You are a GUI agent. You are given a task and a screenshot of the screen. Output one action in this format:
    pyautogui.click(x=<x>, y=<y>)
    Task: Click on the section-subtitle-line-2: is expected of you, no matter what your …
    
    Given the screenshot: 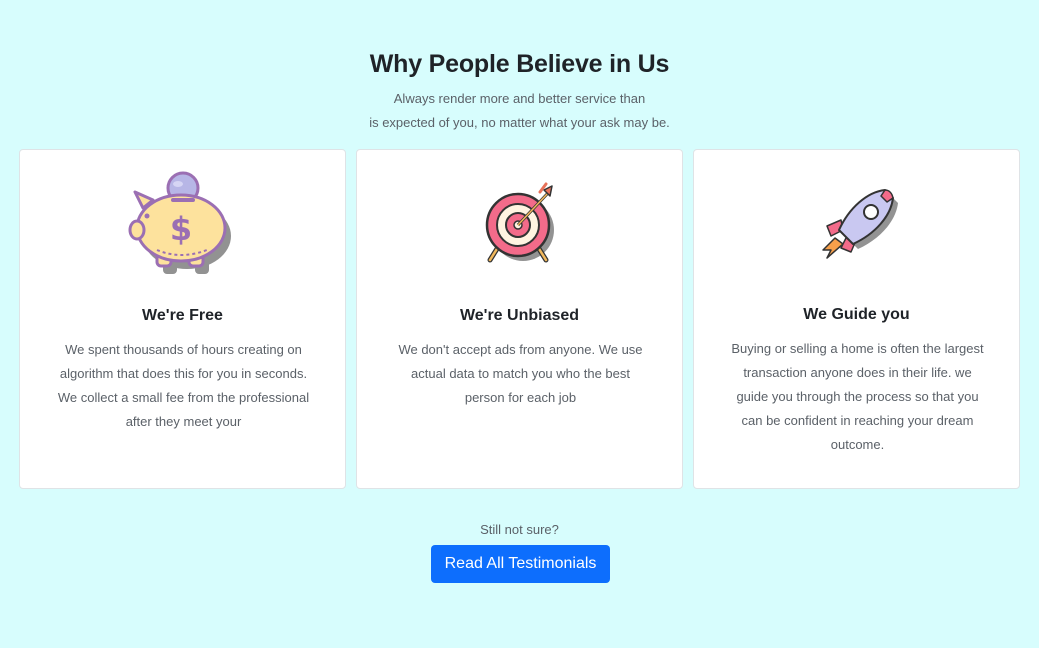 What is the action you would take?
    pyautogui.click(x=519, y=122)
    